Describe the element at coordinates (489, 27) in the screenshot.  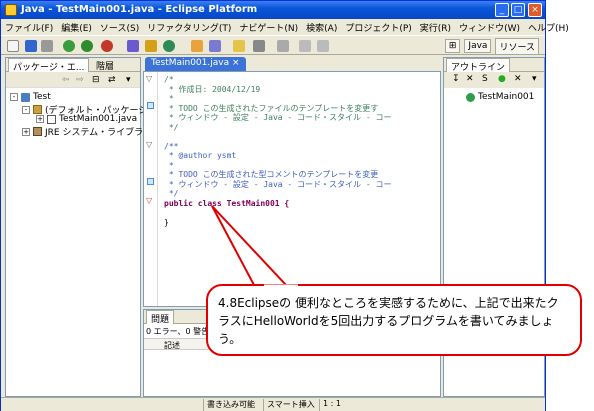
I see `menu-window: ウィンドウ(W)` at that location.